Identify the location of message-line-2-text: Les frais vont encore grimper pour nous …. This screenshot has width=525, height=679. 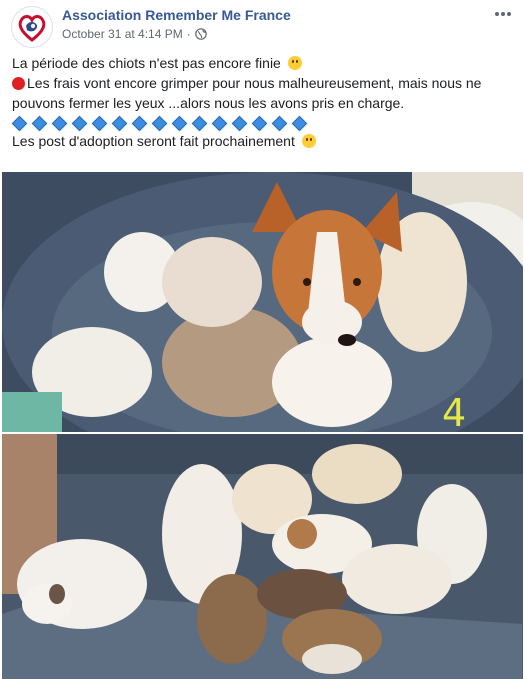
(247, 93).